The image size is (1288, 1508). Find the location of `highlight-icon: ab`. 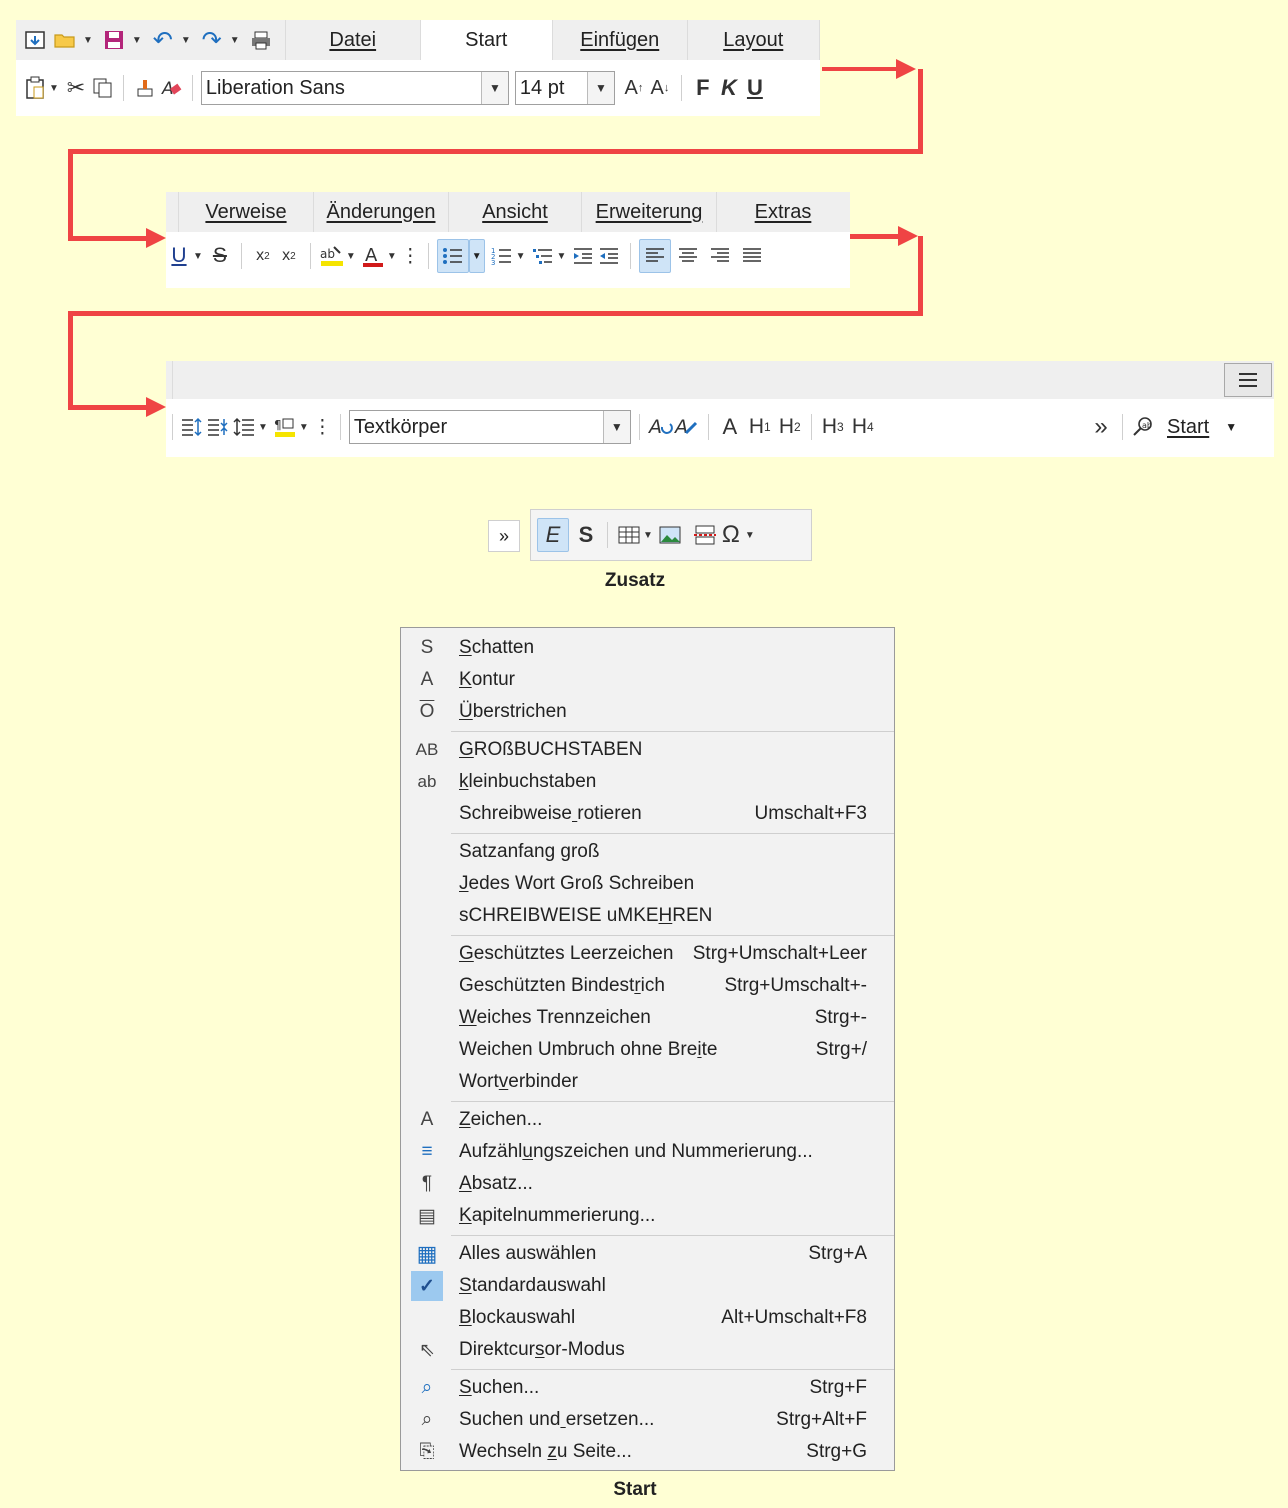

highlight-icon: ab is located at coordinates (332, 256).